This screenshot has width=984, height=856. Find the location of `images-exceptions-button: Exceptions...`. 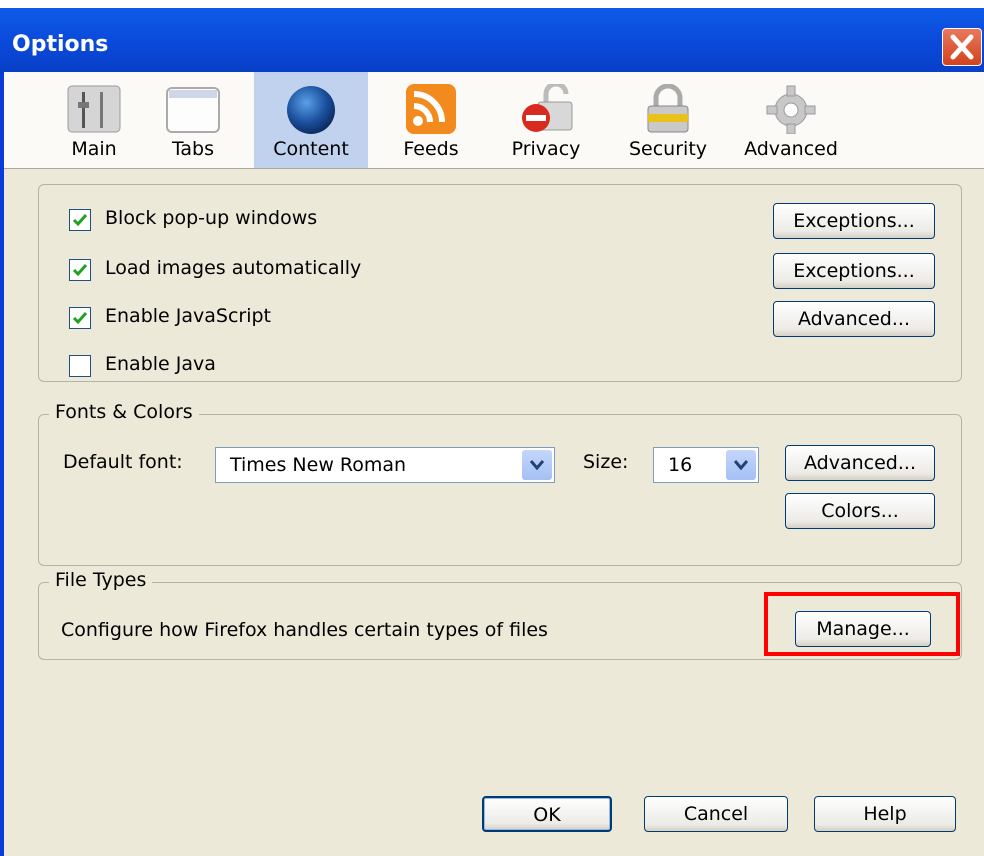

images-exceptions-button: Exceptions... is located at coordinates (854, 271).